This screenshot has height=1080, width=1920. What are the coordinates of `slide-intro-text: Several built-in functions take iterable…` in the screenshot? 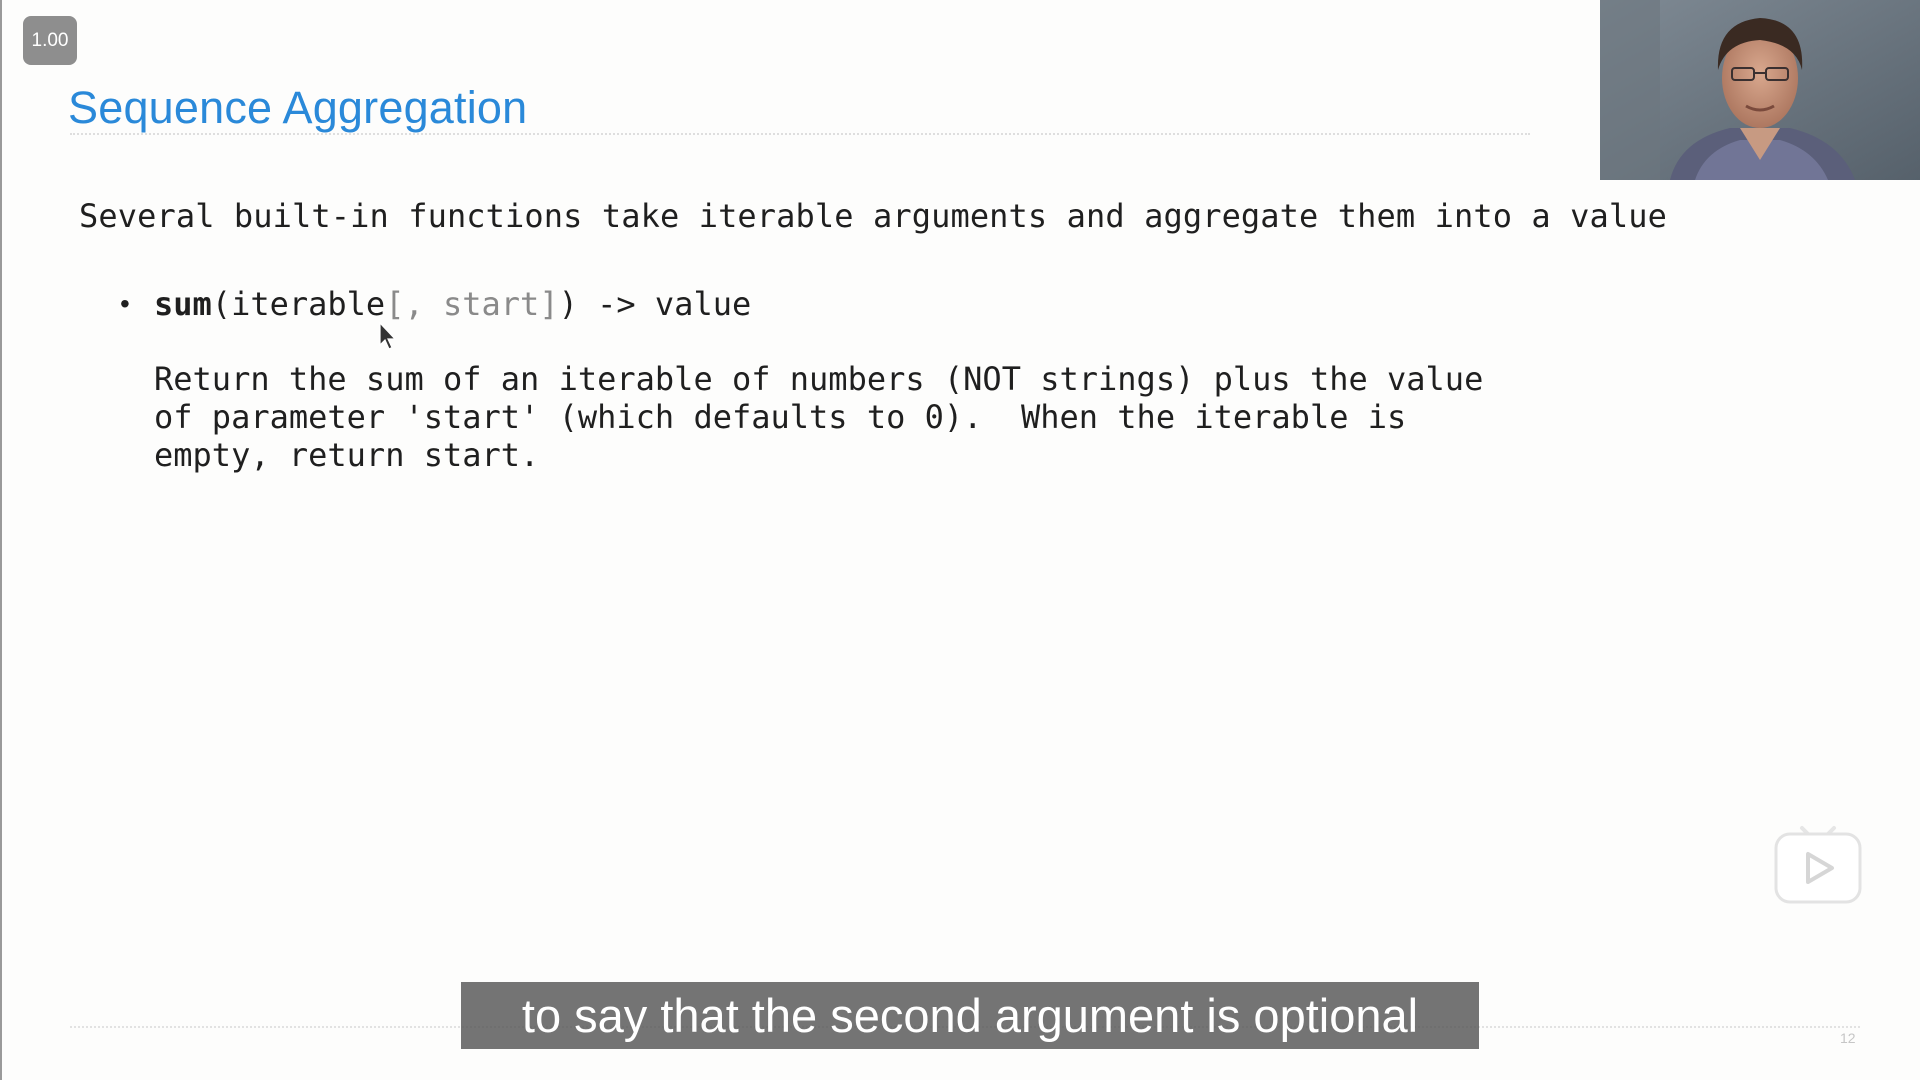 It's located at (873, 216).